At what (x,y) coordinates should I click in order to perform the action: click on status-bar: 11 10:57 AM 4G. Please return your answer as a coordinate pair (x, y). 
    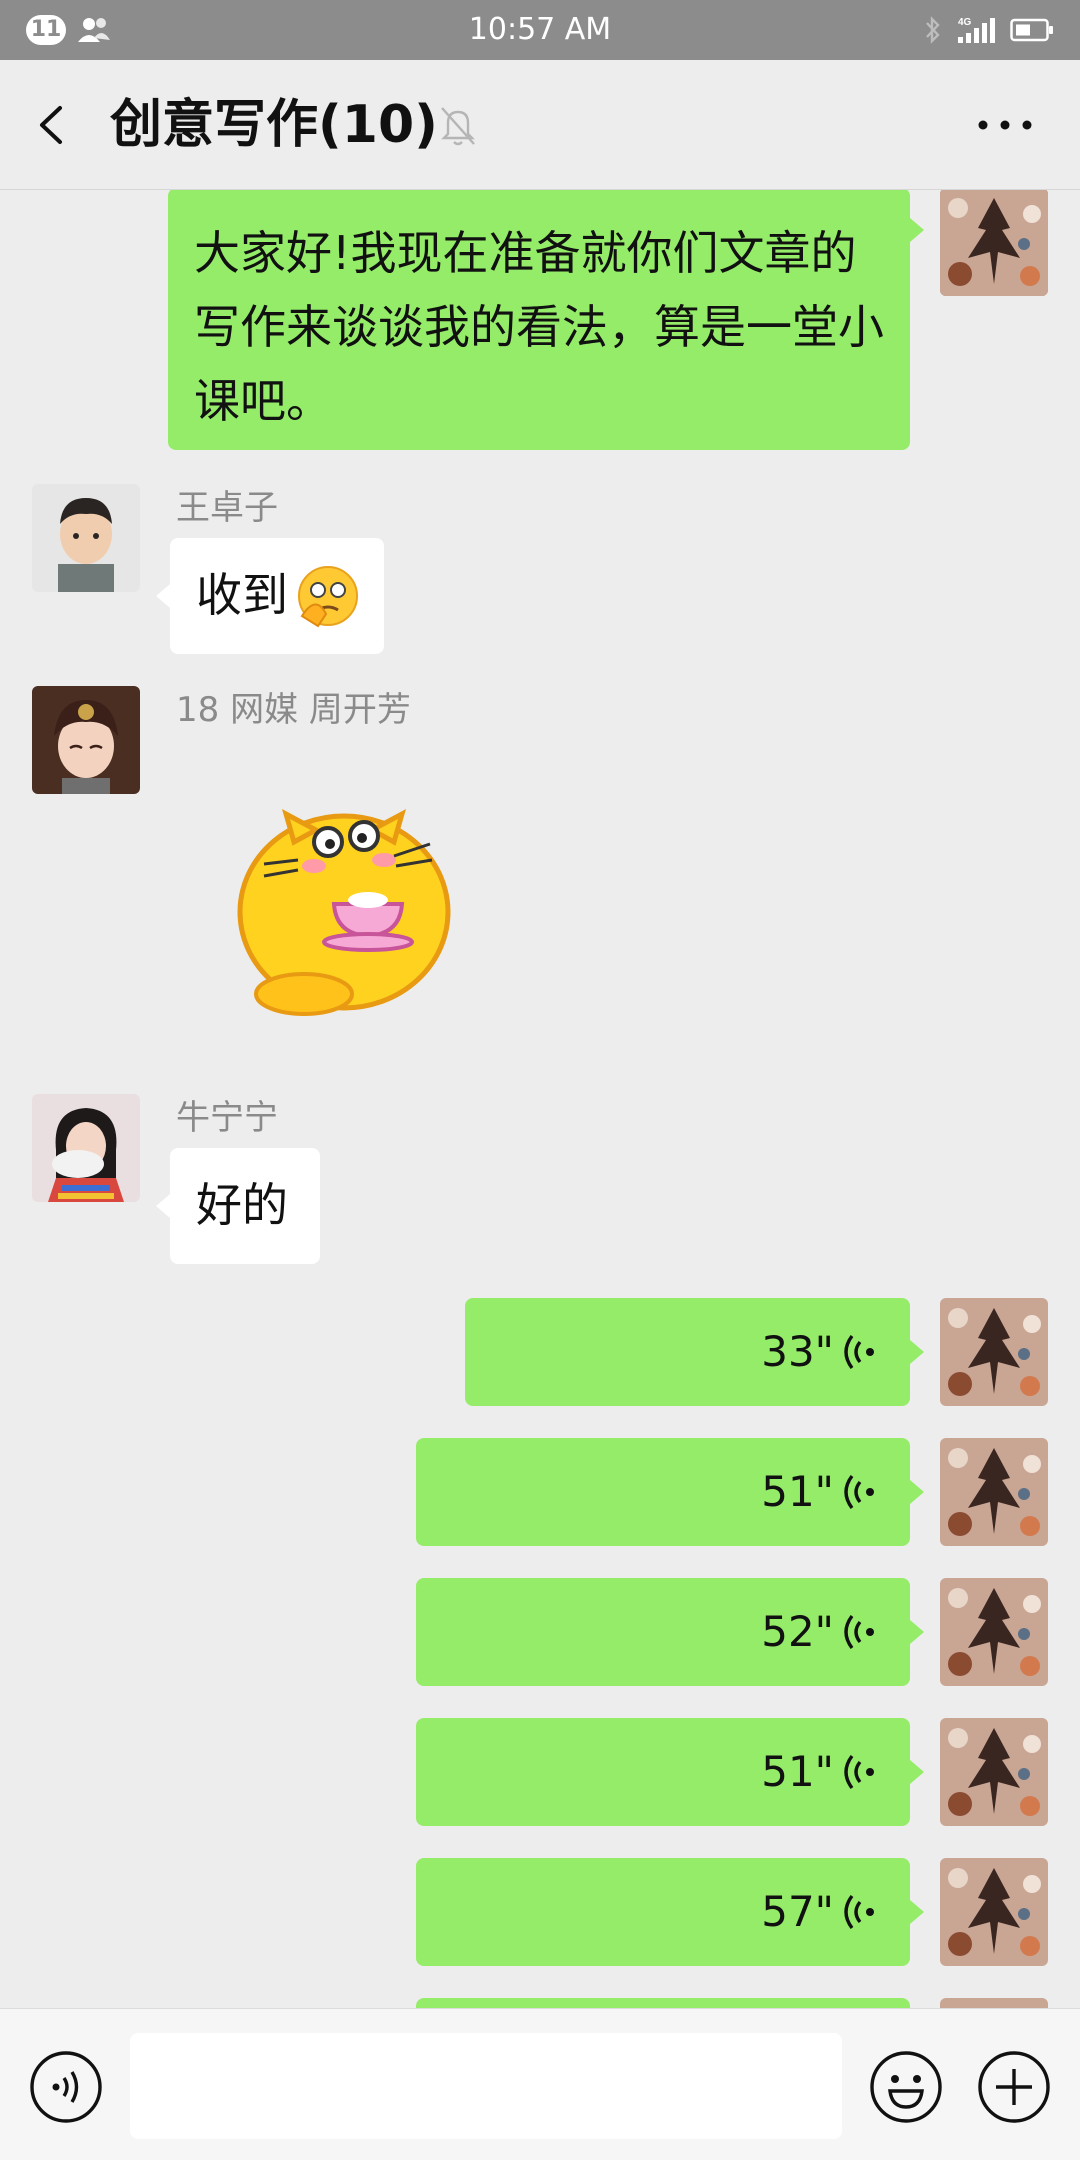
    Looking at the image, I should click on (540, 30).